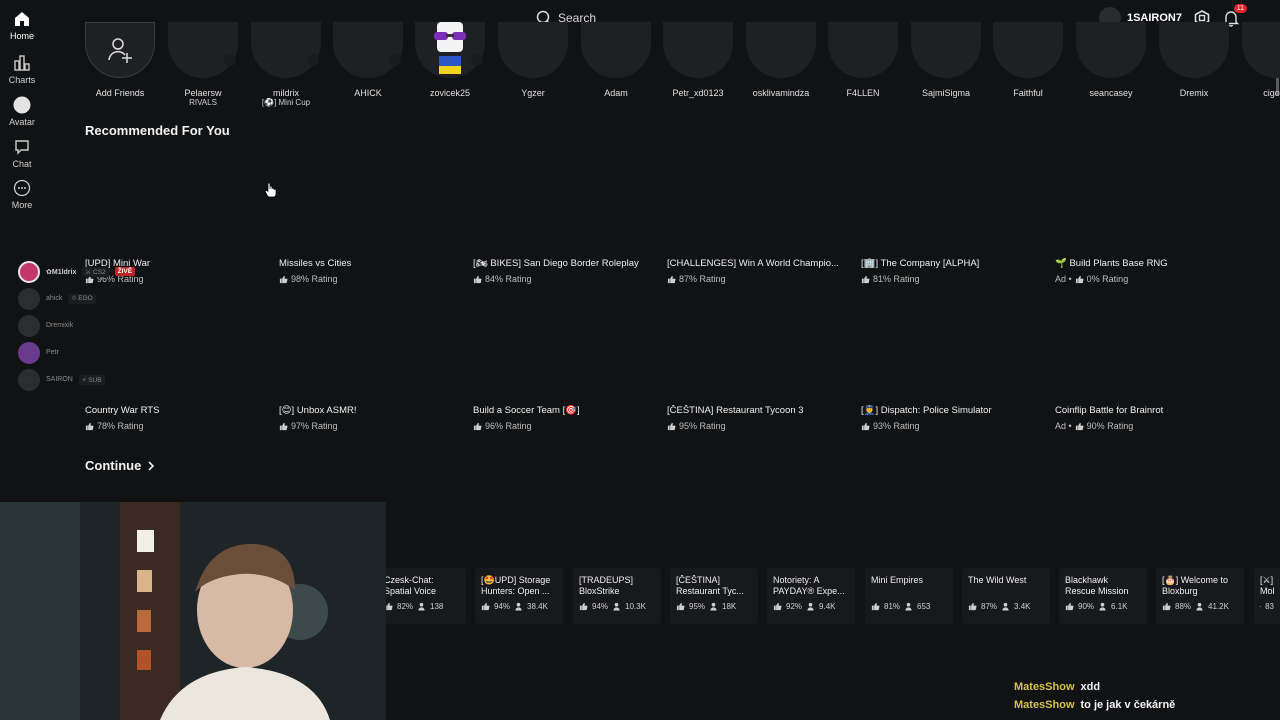 The width and height of the screenshot is (1280, 720). What do you see at coordinates (203, 64) in the screenshot?
I see `friend-tile: Pelaersw RIVALS` at bounding box center [203, 64].